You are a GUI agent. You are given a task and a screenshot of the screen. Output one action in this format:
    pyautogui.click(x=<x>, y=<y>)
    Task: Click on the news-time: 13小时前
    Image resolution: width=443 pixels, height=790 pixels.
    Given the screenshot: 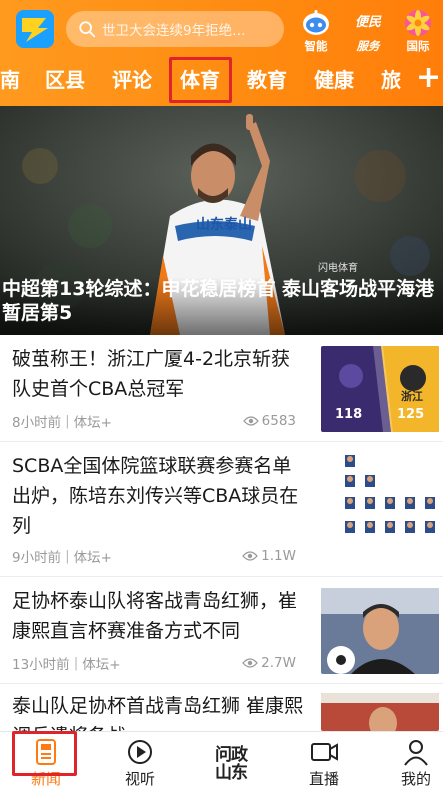 What is the action you would take?
    pyautogui.click(x=41, y=665)
    